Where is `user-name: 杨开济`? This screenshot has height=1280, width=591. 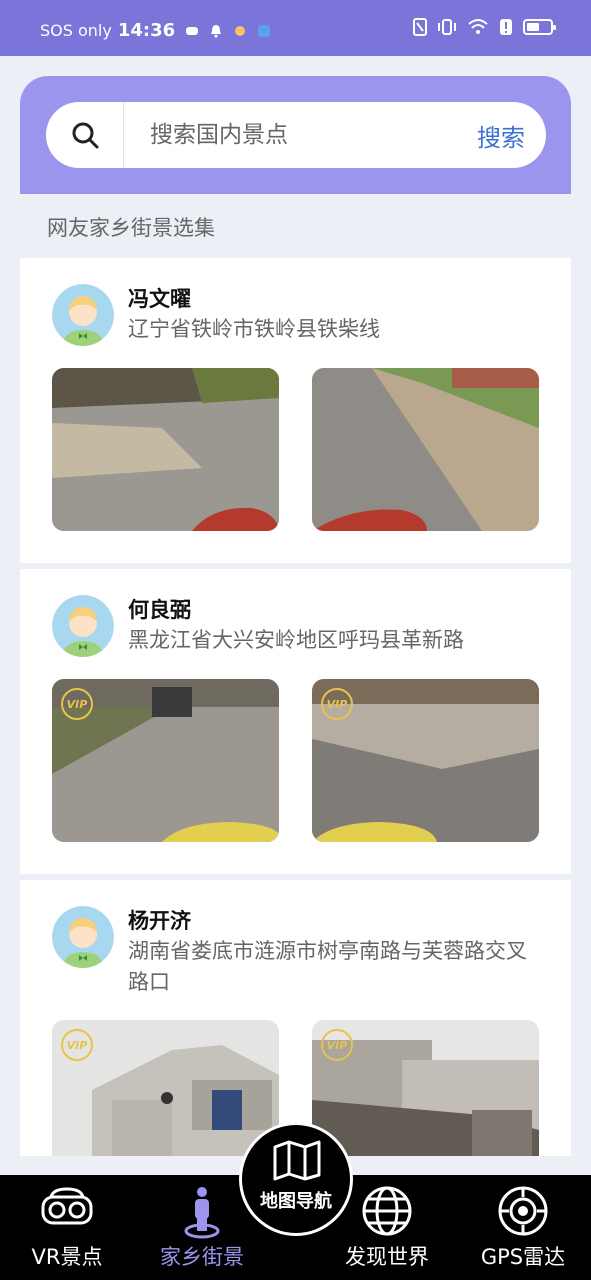 user-name: 杨开济 is located at coordinates (159, 921).